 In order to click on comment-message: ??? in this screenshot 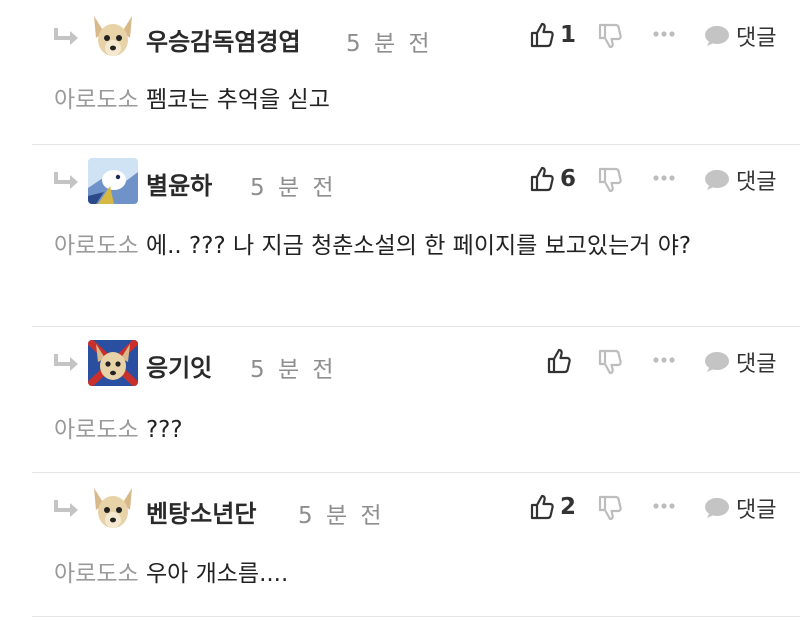, I will do `click(164, 430)`.